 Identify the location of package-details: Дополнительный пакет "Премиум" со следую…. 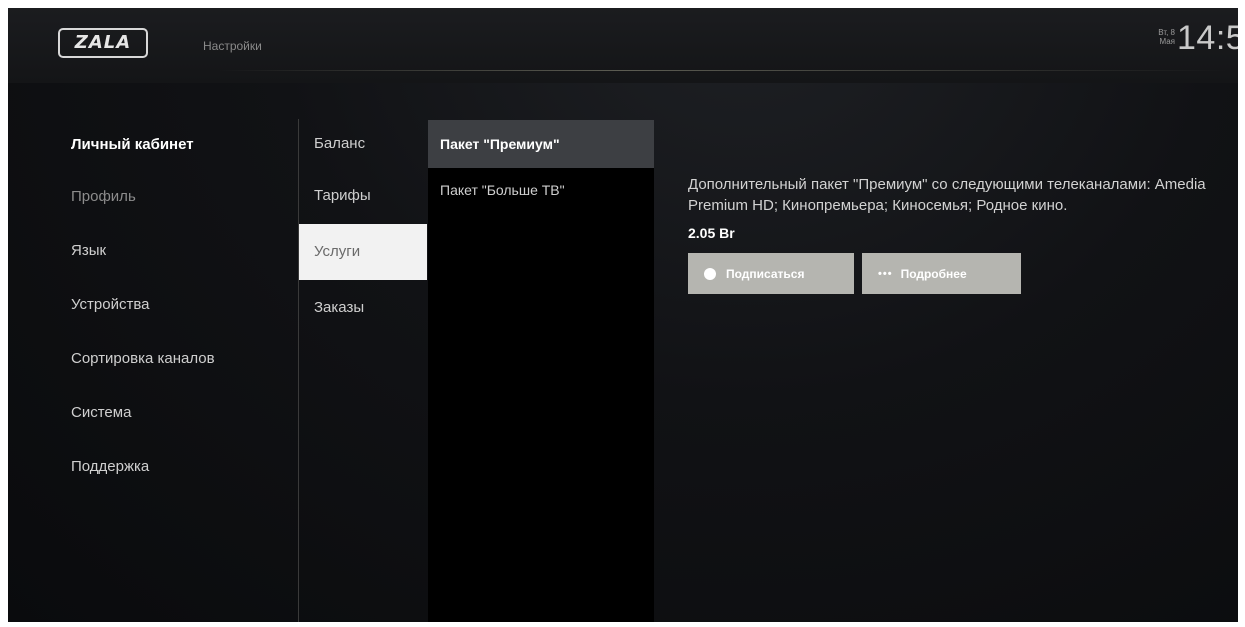
(948, 234).